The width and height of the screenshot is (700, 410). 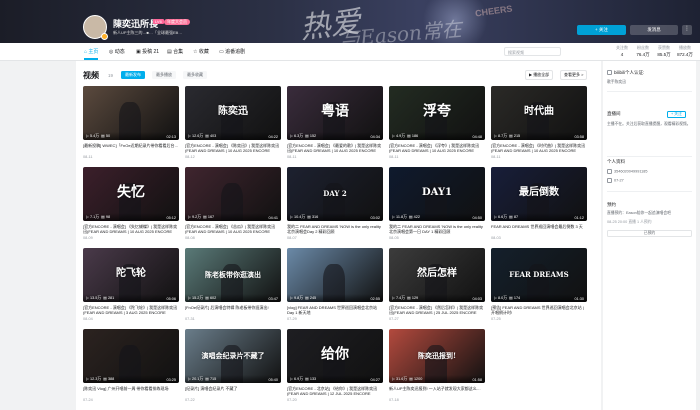 What do you see at coordinates (539, 75) in the screenshot?
I see `play-all-button: ▶ 播放全部` at bounding box center [539, 75].